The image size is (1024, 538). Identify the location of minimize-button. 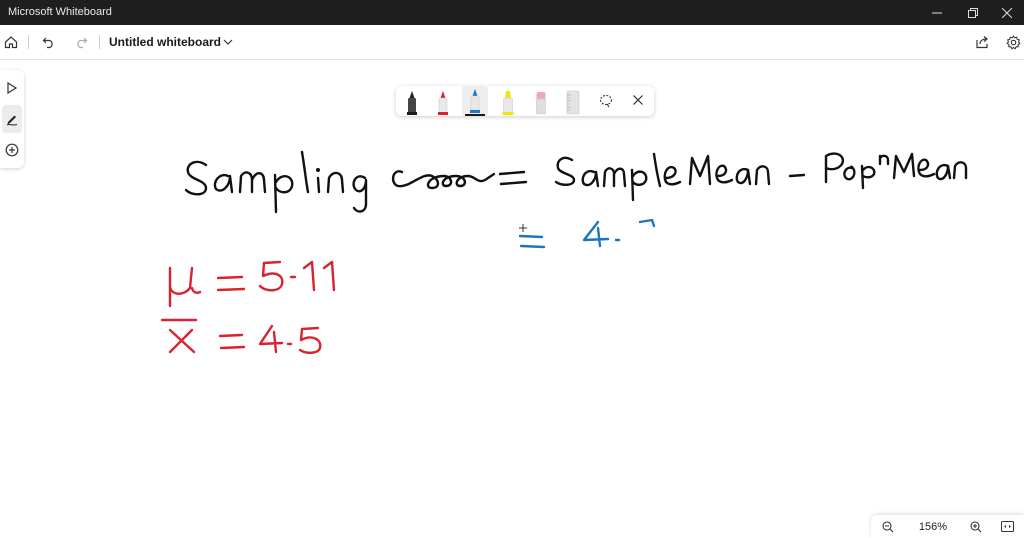
(937, 12).